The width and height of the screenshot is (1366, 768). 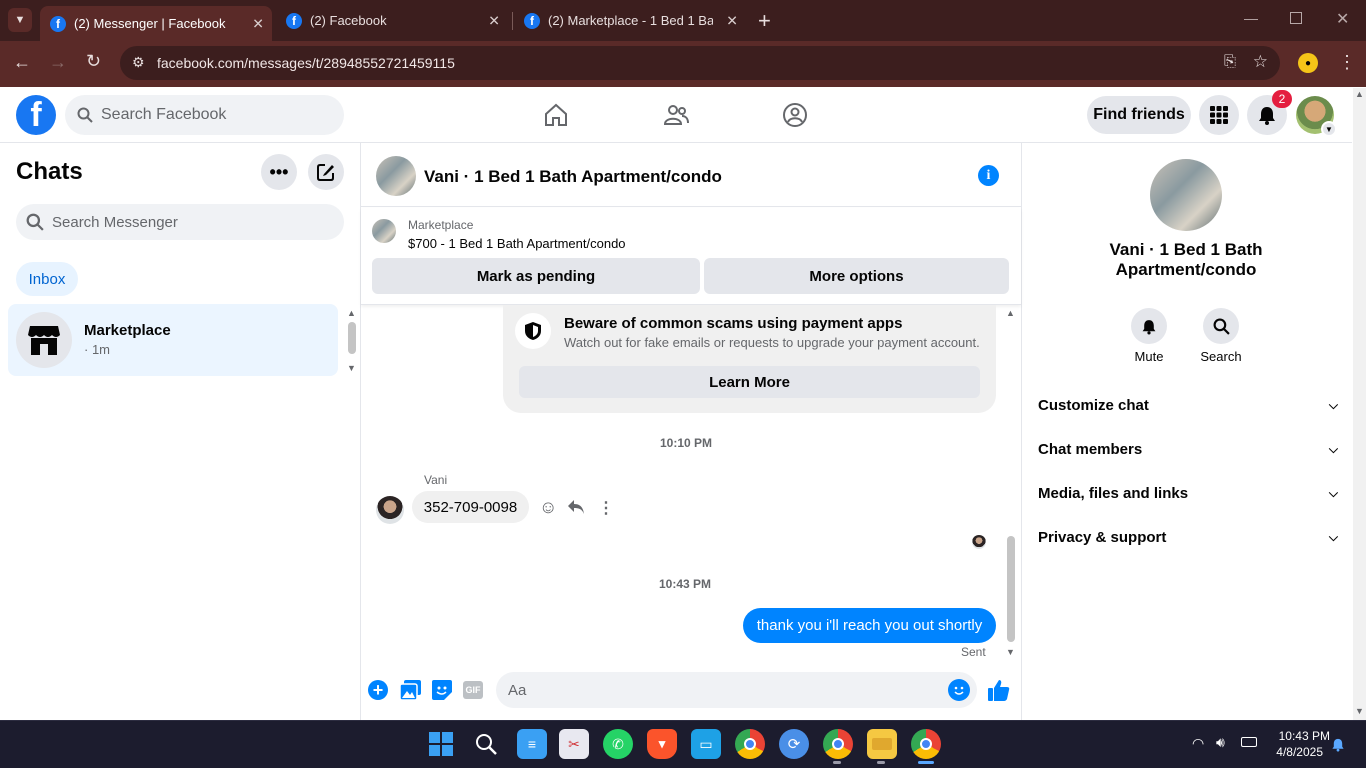 I want to click on compose-icon, so click(x=325, y=172).